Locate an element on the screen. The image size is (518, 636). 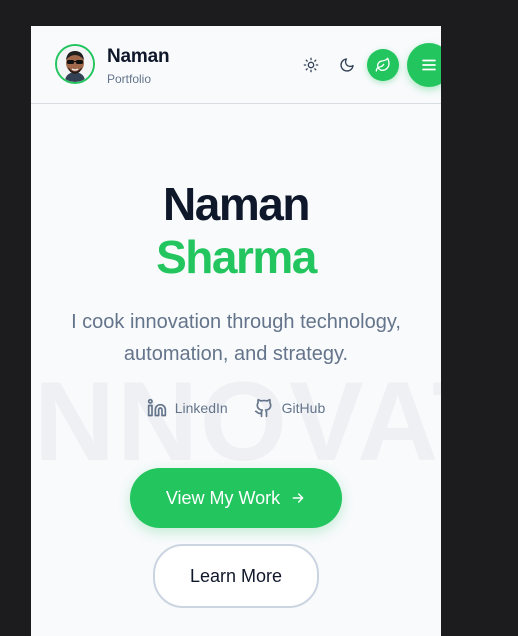
green-theme-button is located at coordinates (383, 65).